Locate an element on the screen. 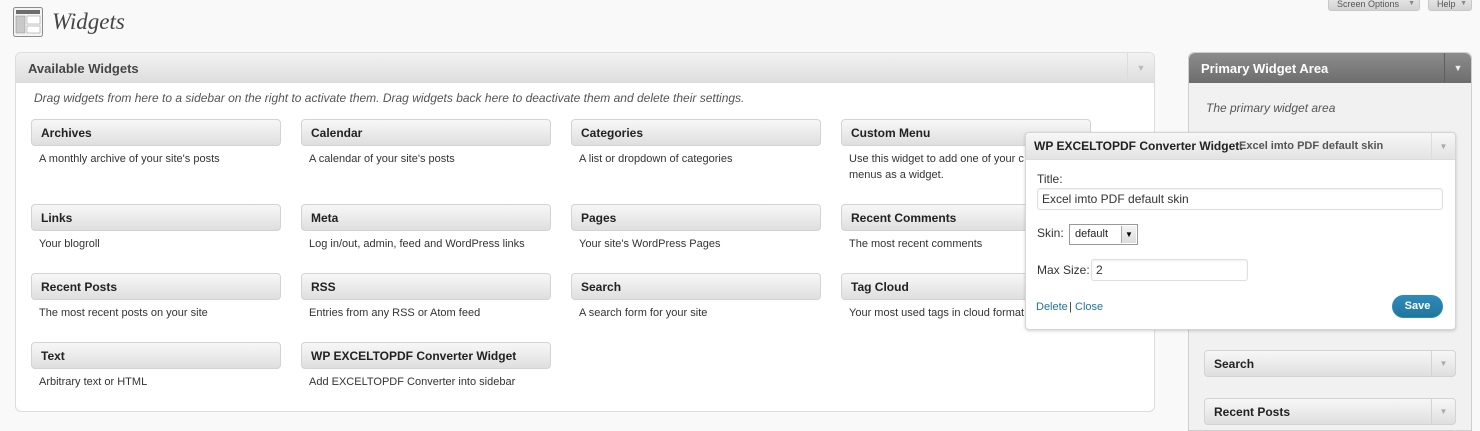 The height and width of the screenshot is (431, 1480). primary-widget-area-header: Primary Widget Area ▼ is located at coordinates (1330, 68).